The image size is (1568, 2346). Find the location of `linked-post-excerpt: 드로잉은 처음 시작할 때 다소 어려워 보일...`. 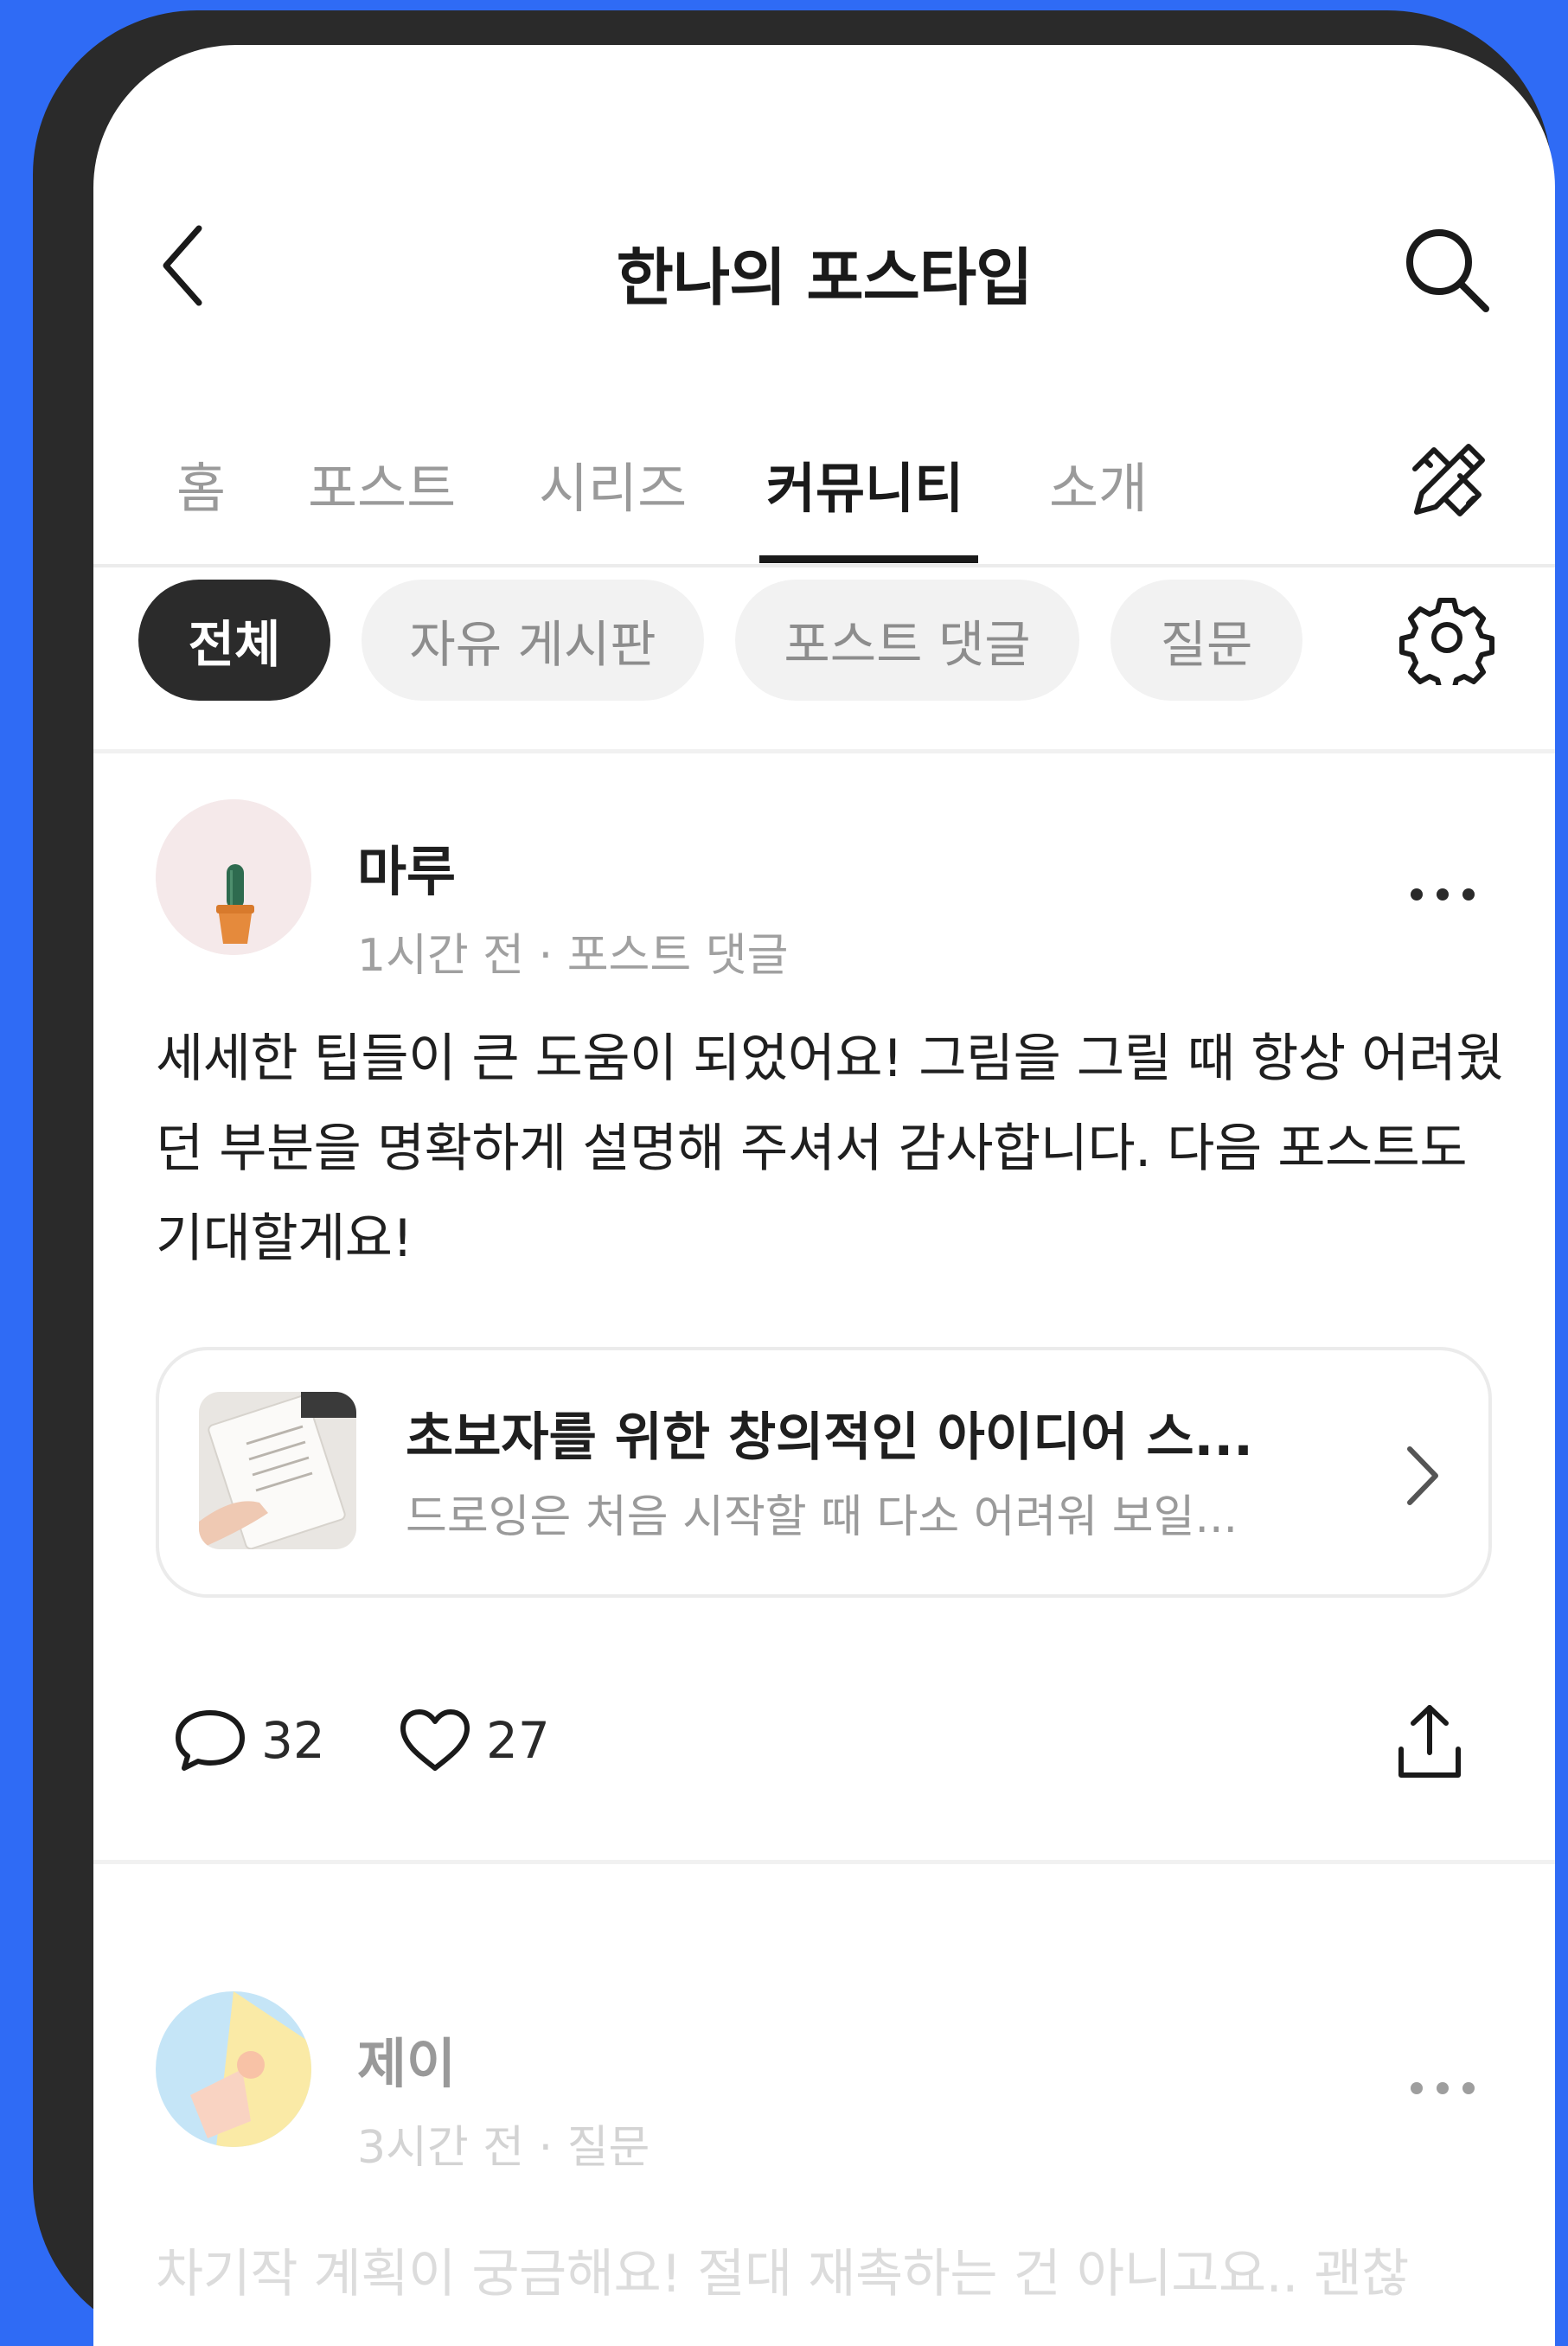

linked-post-excerpt: 드로잉은 처음 시작할 때 다소 어려워 보일... is located at coordinates (822, 1517).